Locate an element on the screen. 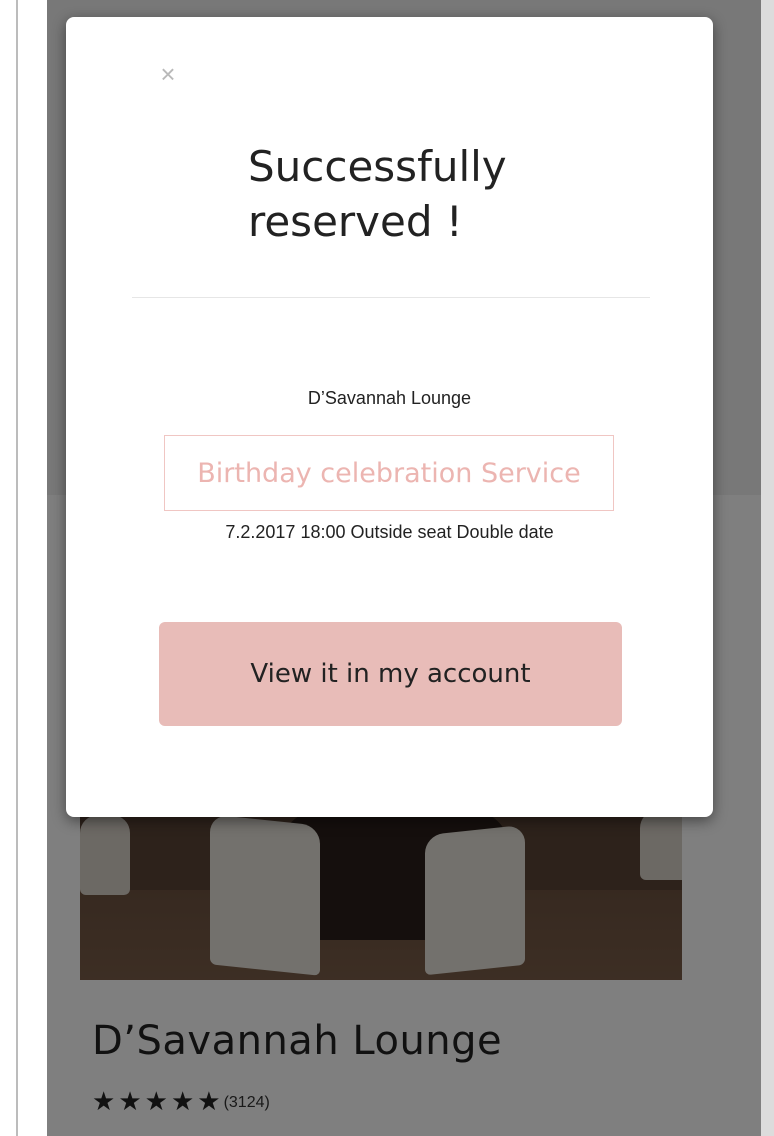  close-icon: × is located at coordinates (168, 74).